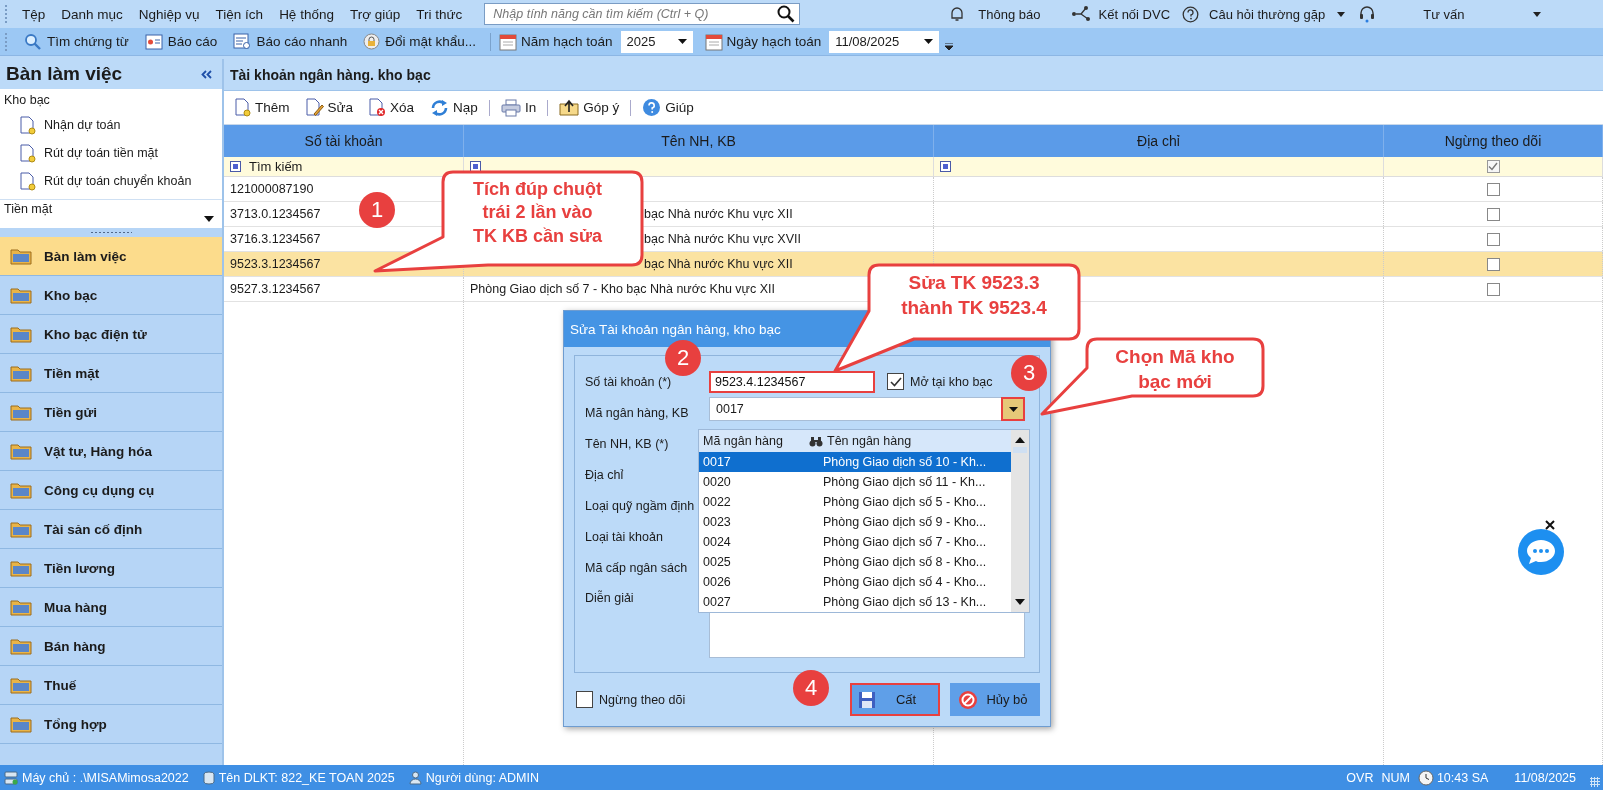  What do you see at coordinates (272, 189) in the screenshot?
I see `table-cell: 121000087190` at bounding box center [272, 189].